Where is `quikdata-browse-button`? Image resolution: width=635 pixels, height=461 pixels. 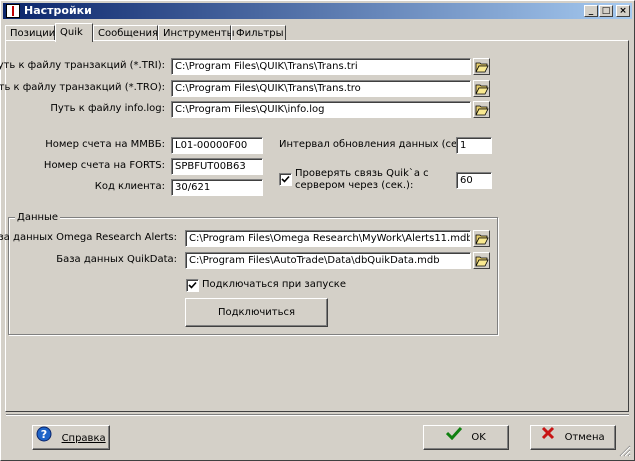 quikdata-browse-button is located at coordinates (481, 260).